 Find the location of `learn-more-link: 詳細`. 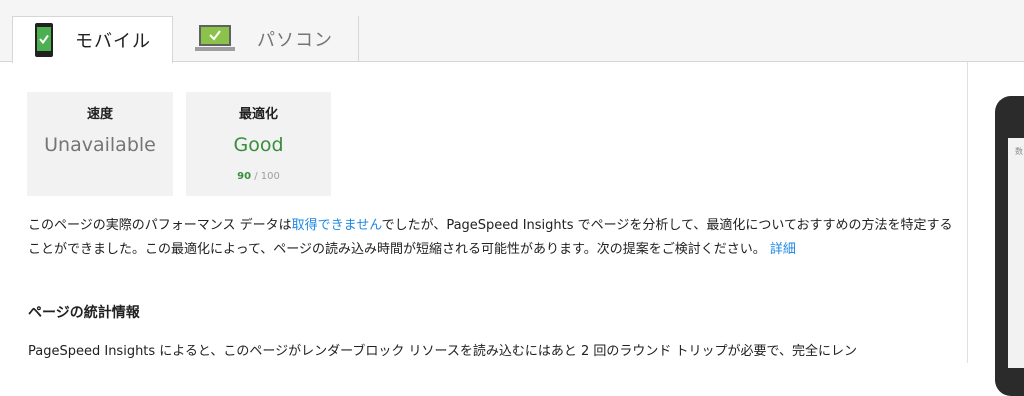

learn-more-link: 詳細 is located at coordinates (783, 249).